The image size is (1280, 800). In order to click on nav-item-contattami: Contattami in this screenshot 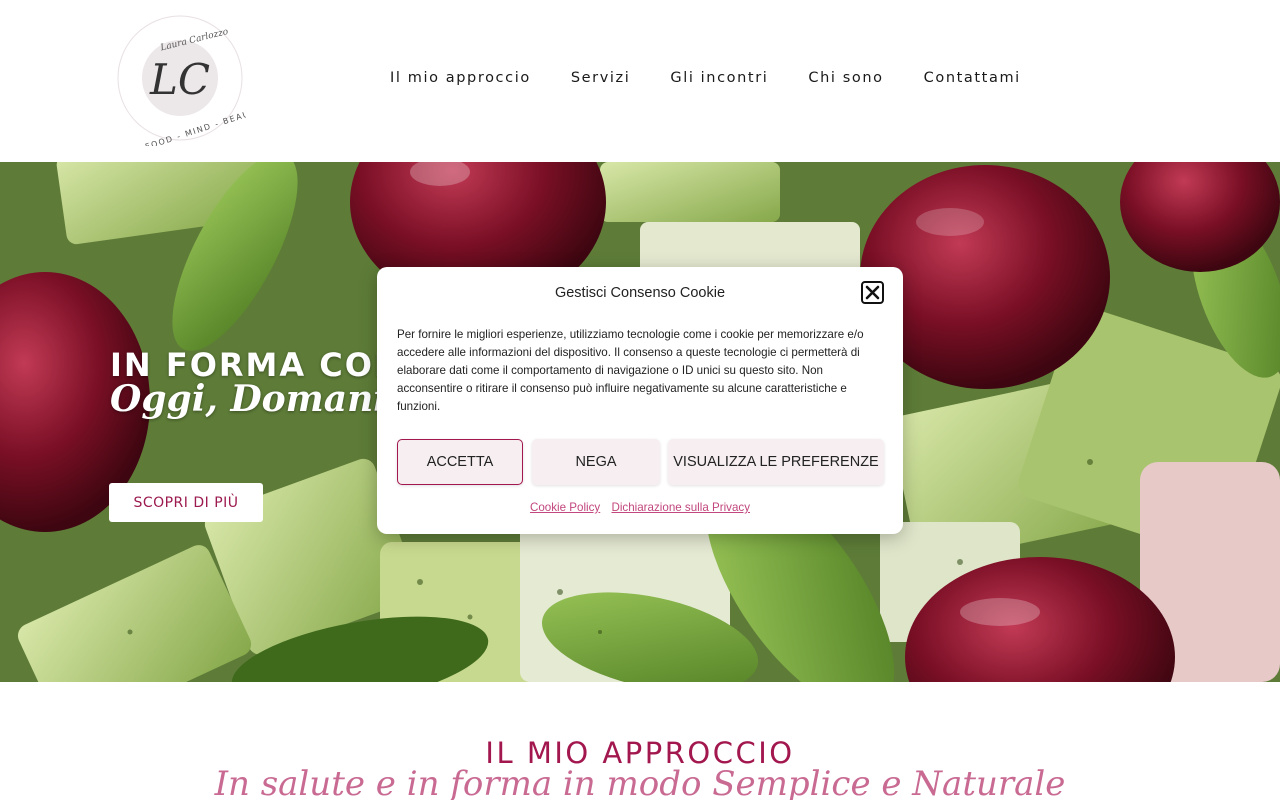, I will do `click(972, 78)`.